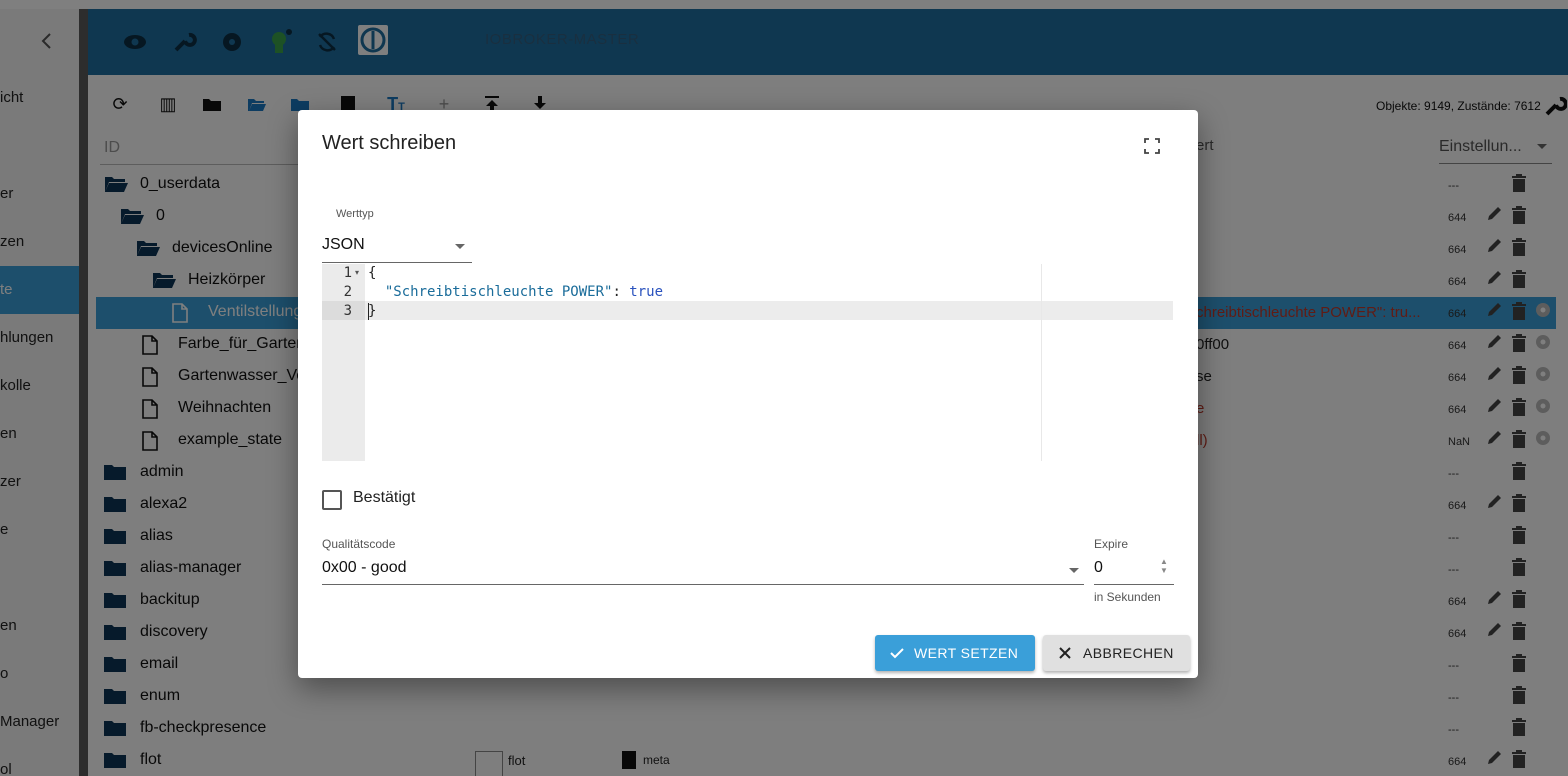  Describe the element at coordinates (747, 310) in the screenshot. I see `active-line-highlight` at that location.